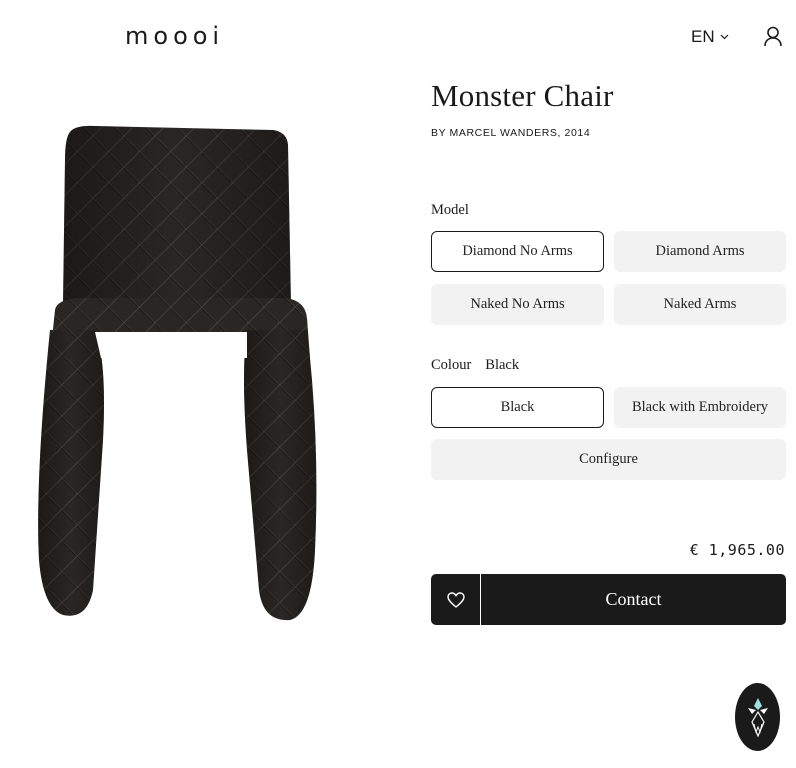 The width and height of the screenshot is (796, 768). I want to click on favourite-button, so click(456, 599).